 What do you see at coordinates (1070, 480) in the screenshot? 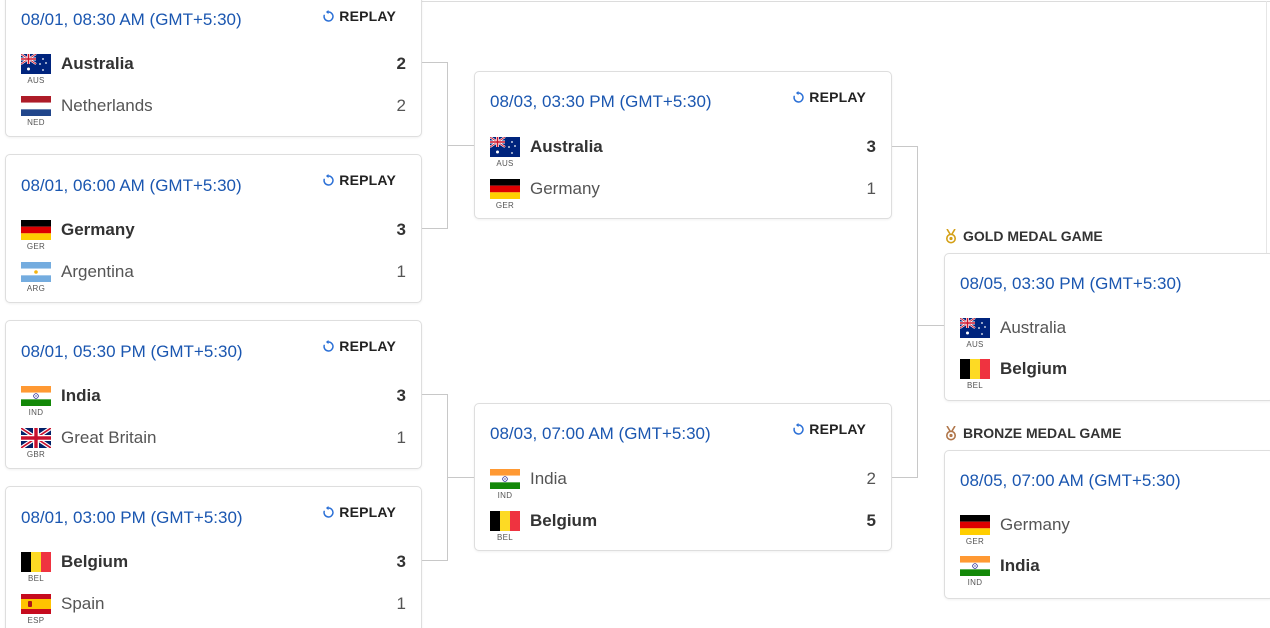
I see `match-time: 08/05, 07:00 AM (GMT+5:30)` at bounding box center [1070, 480].